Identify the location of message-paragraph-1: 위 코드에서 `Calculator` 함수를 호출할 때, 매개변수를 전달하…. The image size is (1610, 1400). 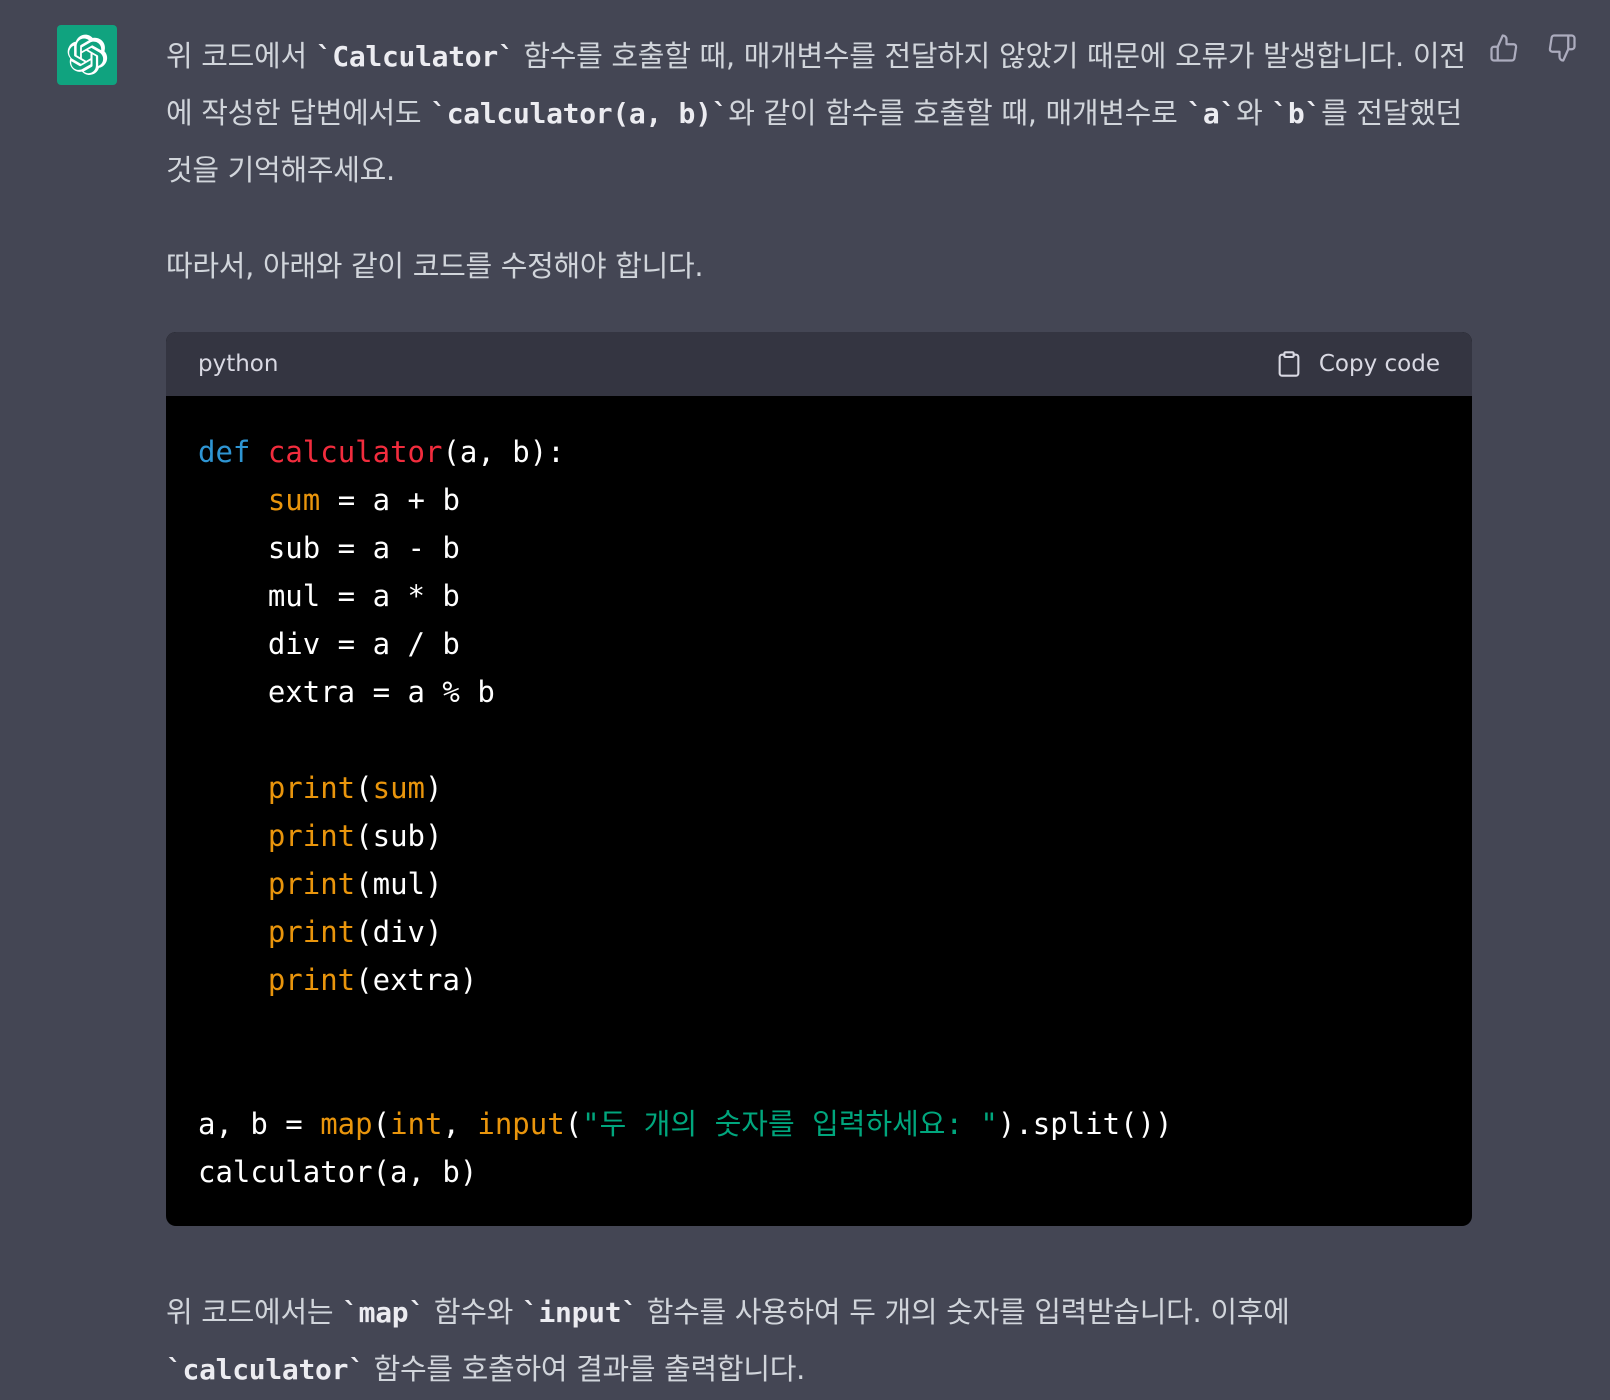
(819, 113).